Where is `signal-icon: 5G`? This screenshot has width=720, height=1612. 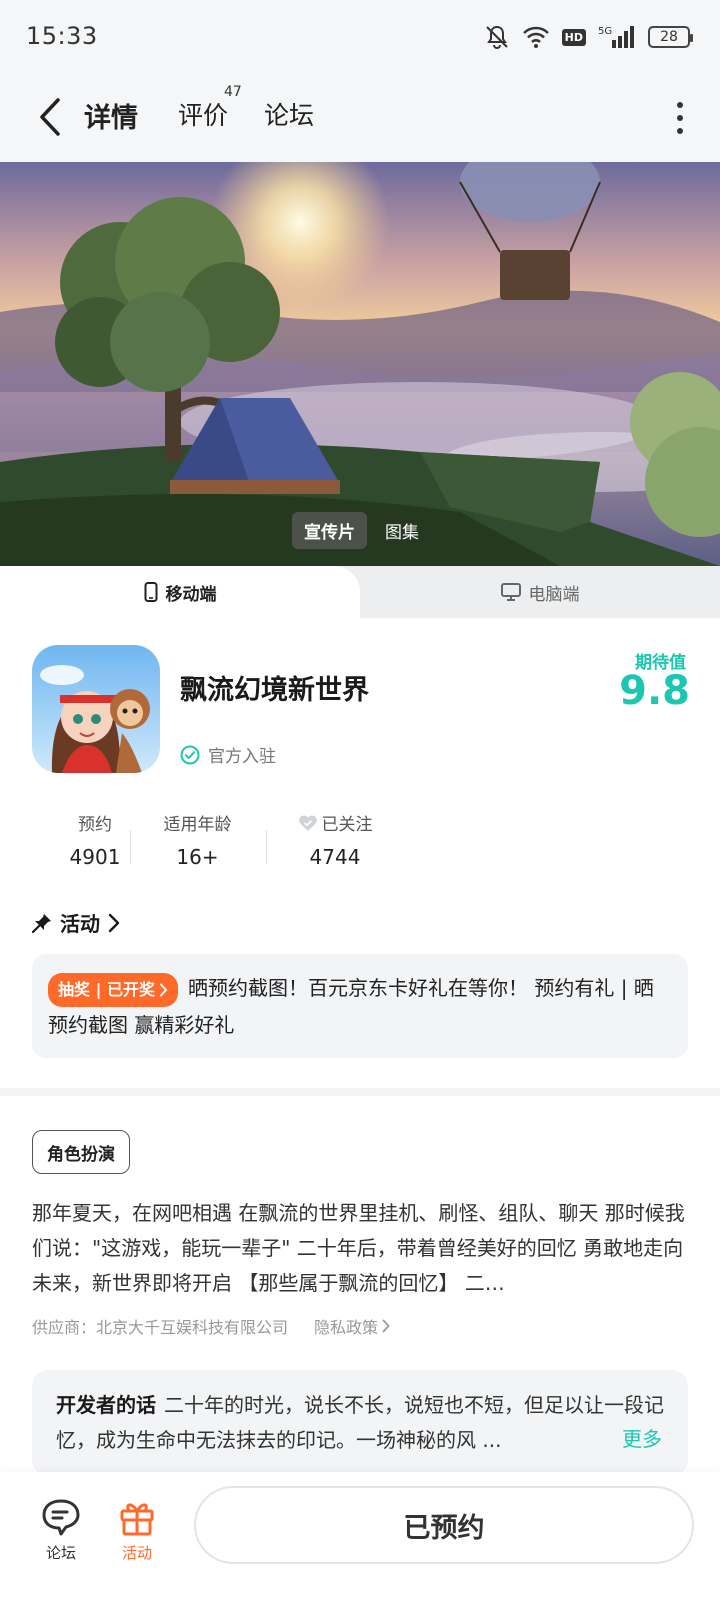 signal-icon: 5G is located at coordinates (616, 37).